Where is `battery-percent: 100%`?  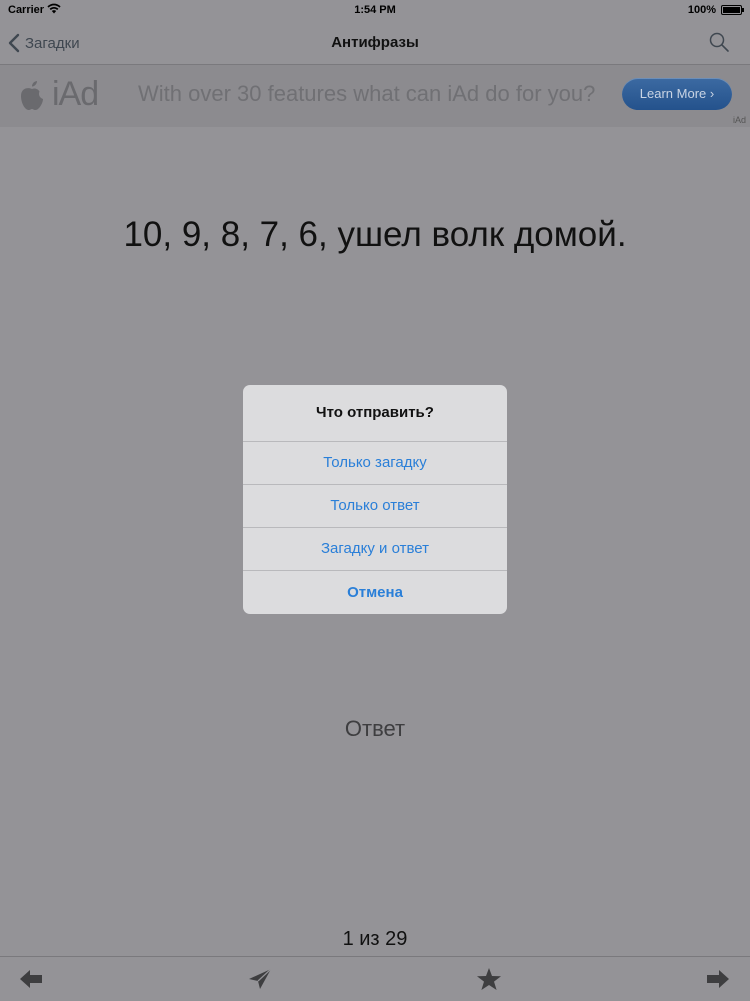 battery-percent: 100% is located at coordinates (701, 10).